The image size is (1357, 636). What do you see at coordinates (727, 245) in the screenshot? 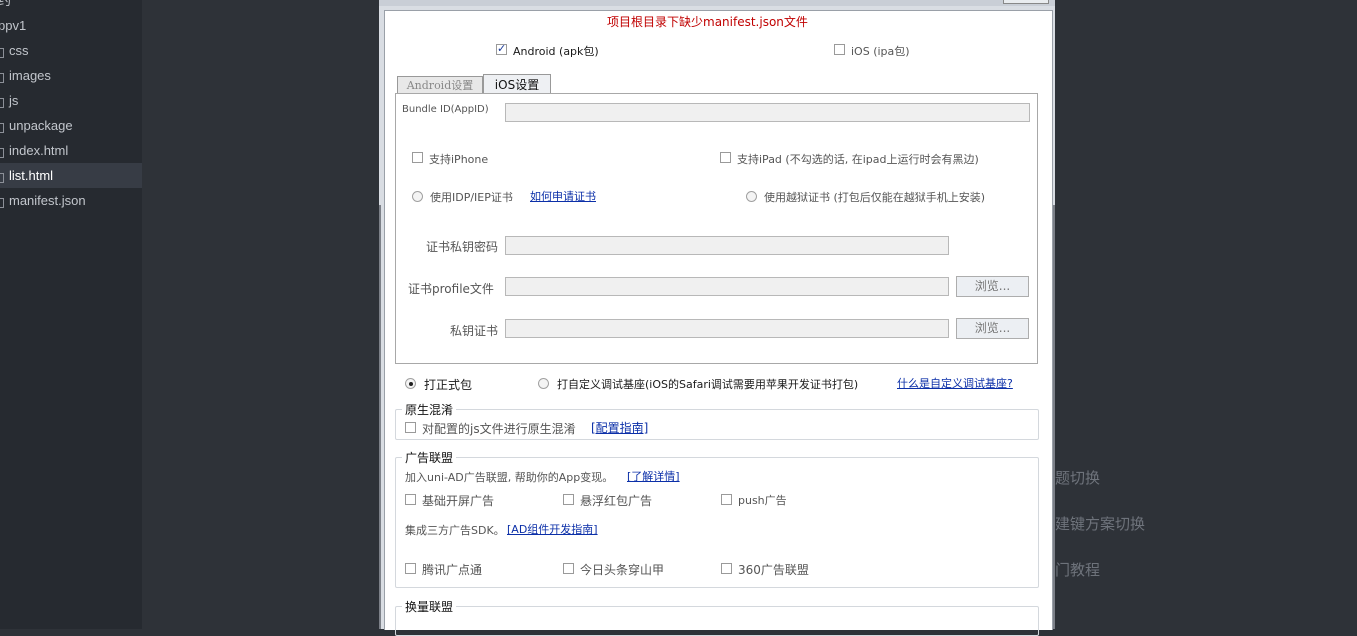
I see `cert-password-input` at bounding box center [727, 245].